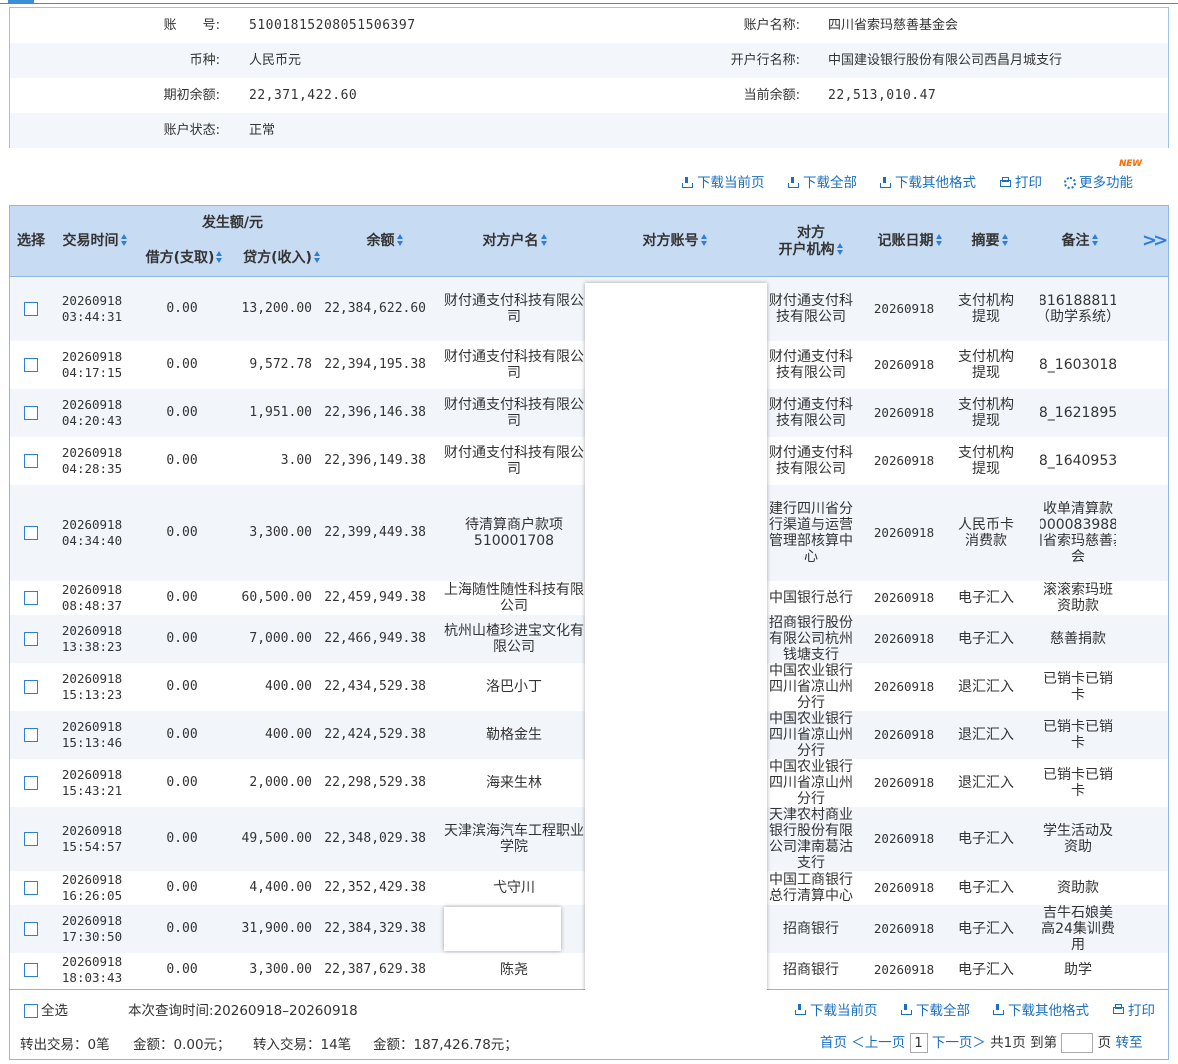  What do you see at coordinates (1078, 461) in the screenshot?
I see `cell-note: 0918_1640953339` at bounding box center [1078, 461].